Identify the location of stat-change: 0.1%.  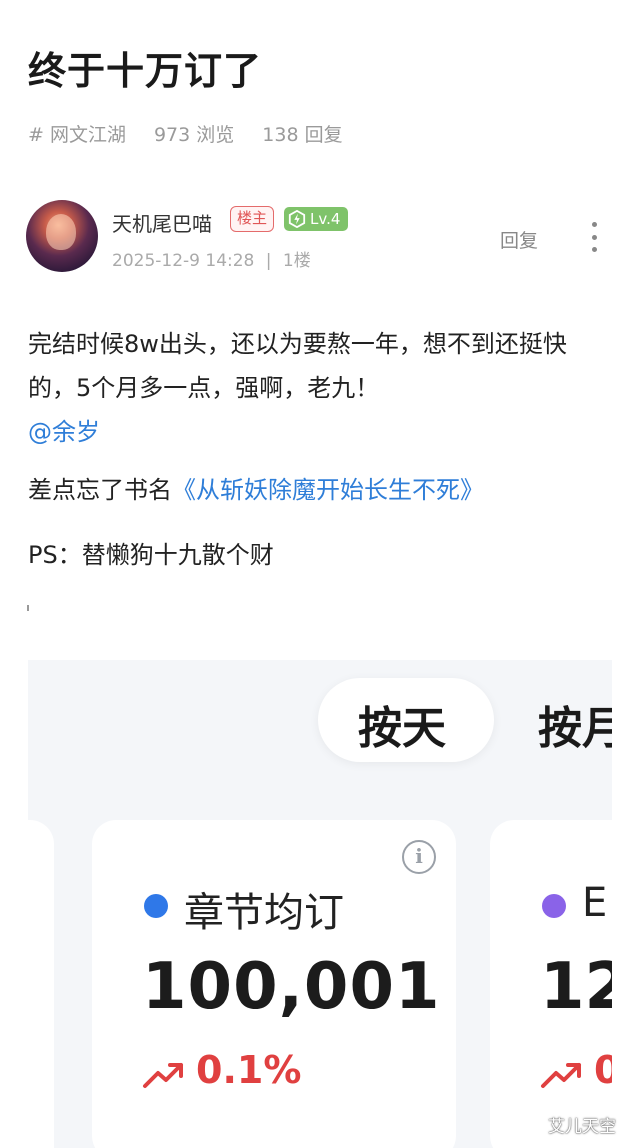
(249, 1070).